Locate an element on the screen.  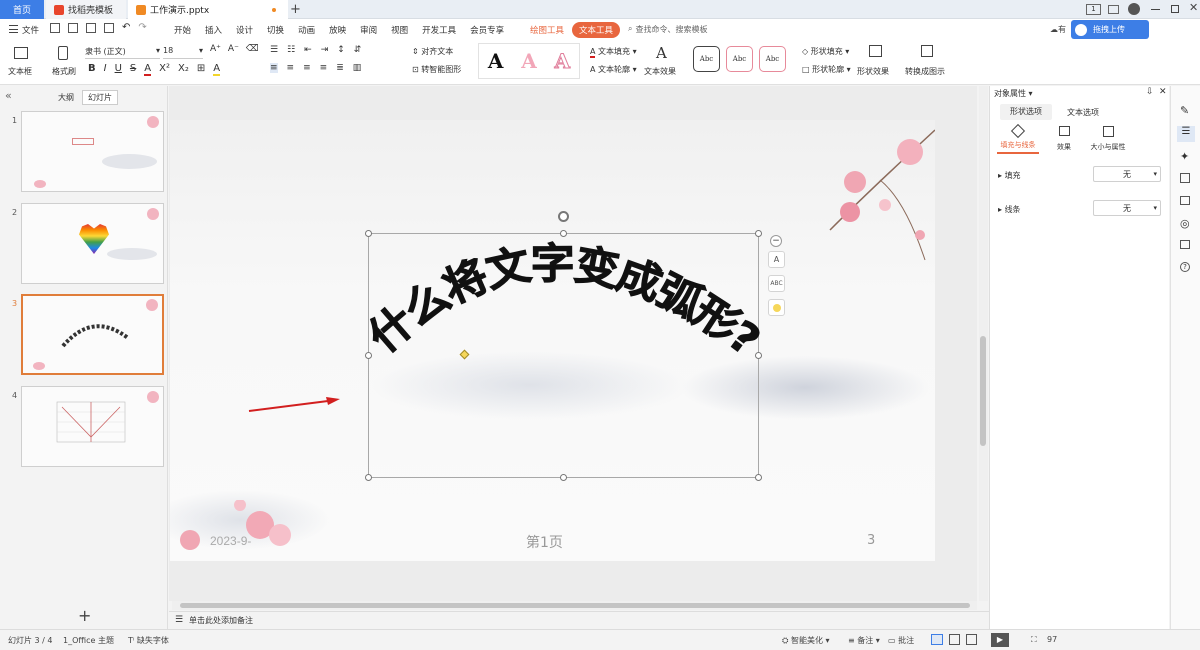
book-icon is located at coordinates (1185, 244).